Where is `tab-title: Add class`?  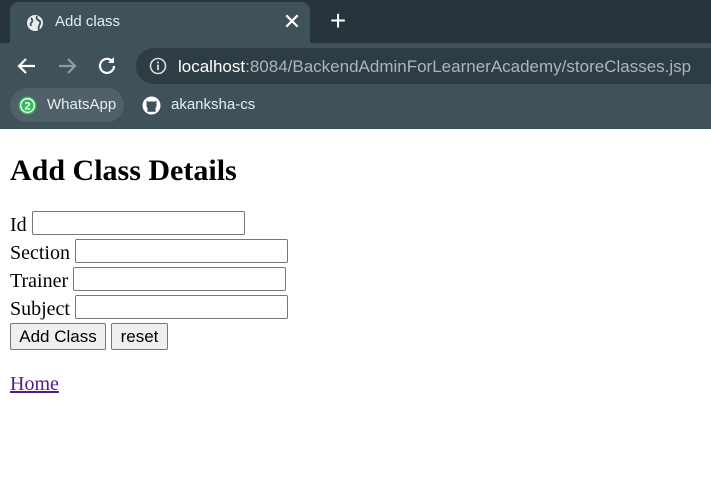 tab-title: Add class is located at coordinates (88, 21).